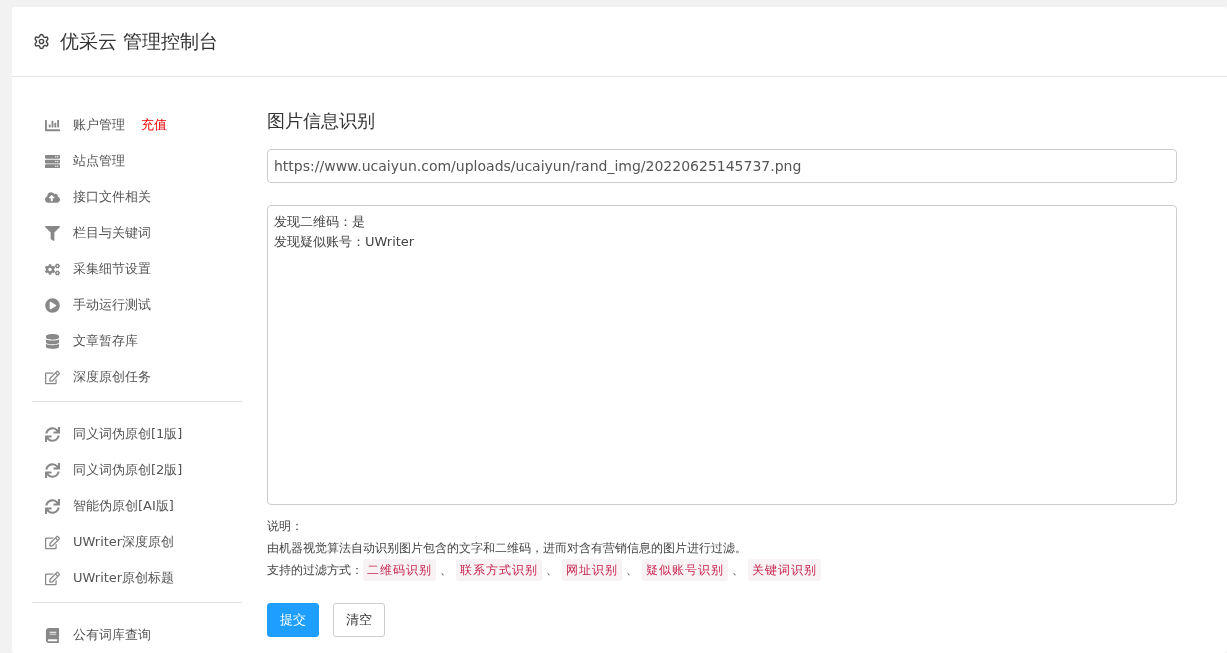 The image size is (1227, 653). Describe the element at coordinates (52, 125) in the screenshot. I see `bar-chart-icon` at that location.